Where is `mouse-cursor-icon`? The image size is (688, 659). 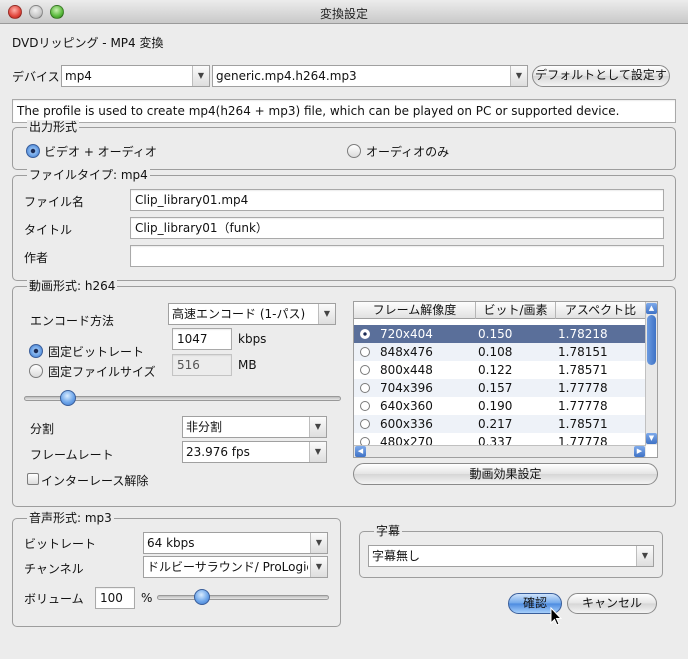 mouse-cursor-icon is located at coordinates (556, 616).